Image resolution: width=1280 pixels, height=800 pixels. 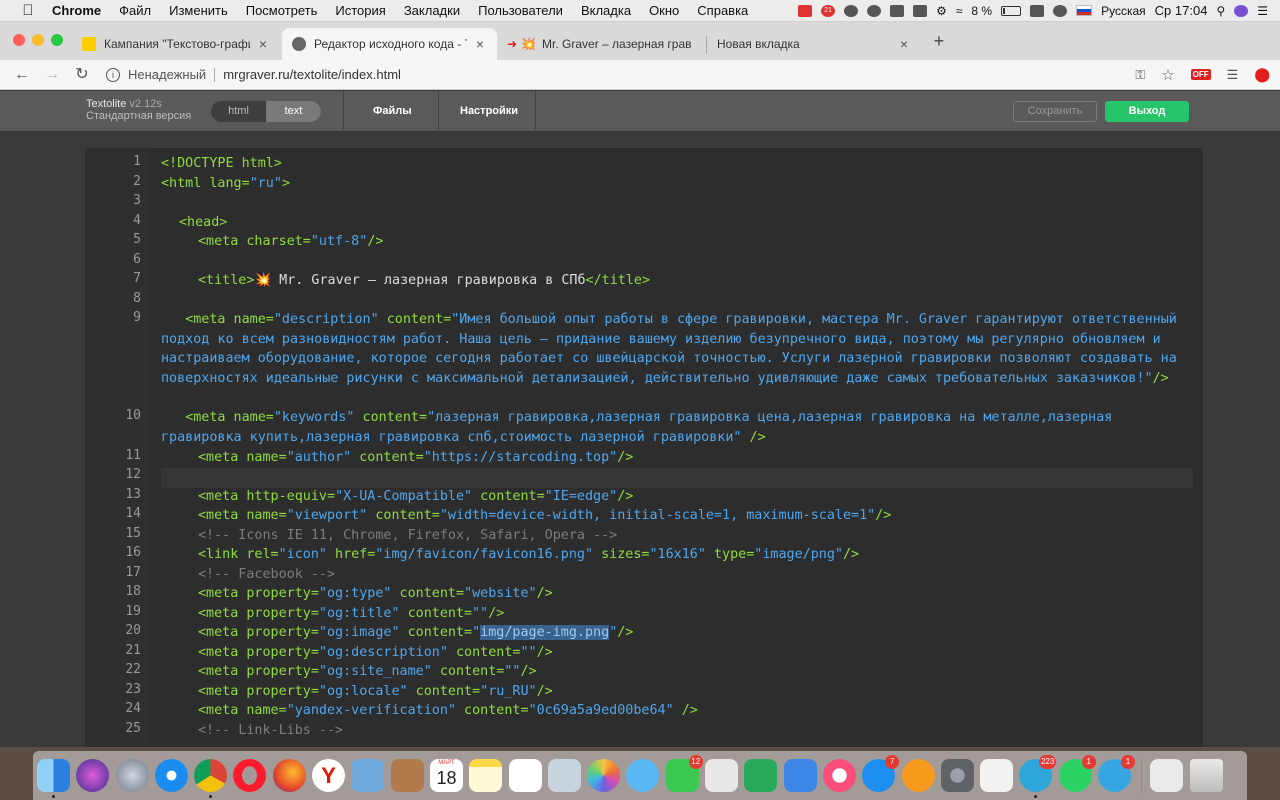 I want to click on extension-off-badge: OFF, so click(x=1200, y=74).